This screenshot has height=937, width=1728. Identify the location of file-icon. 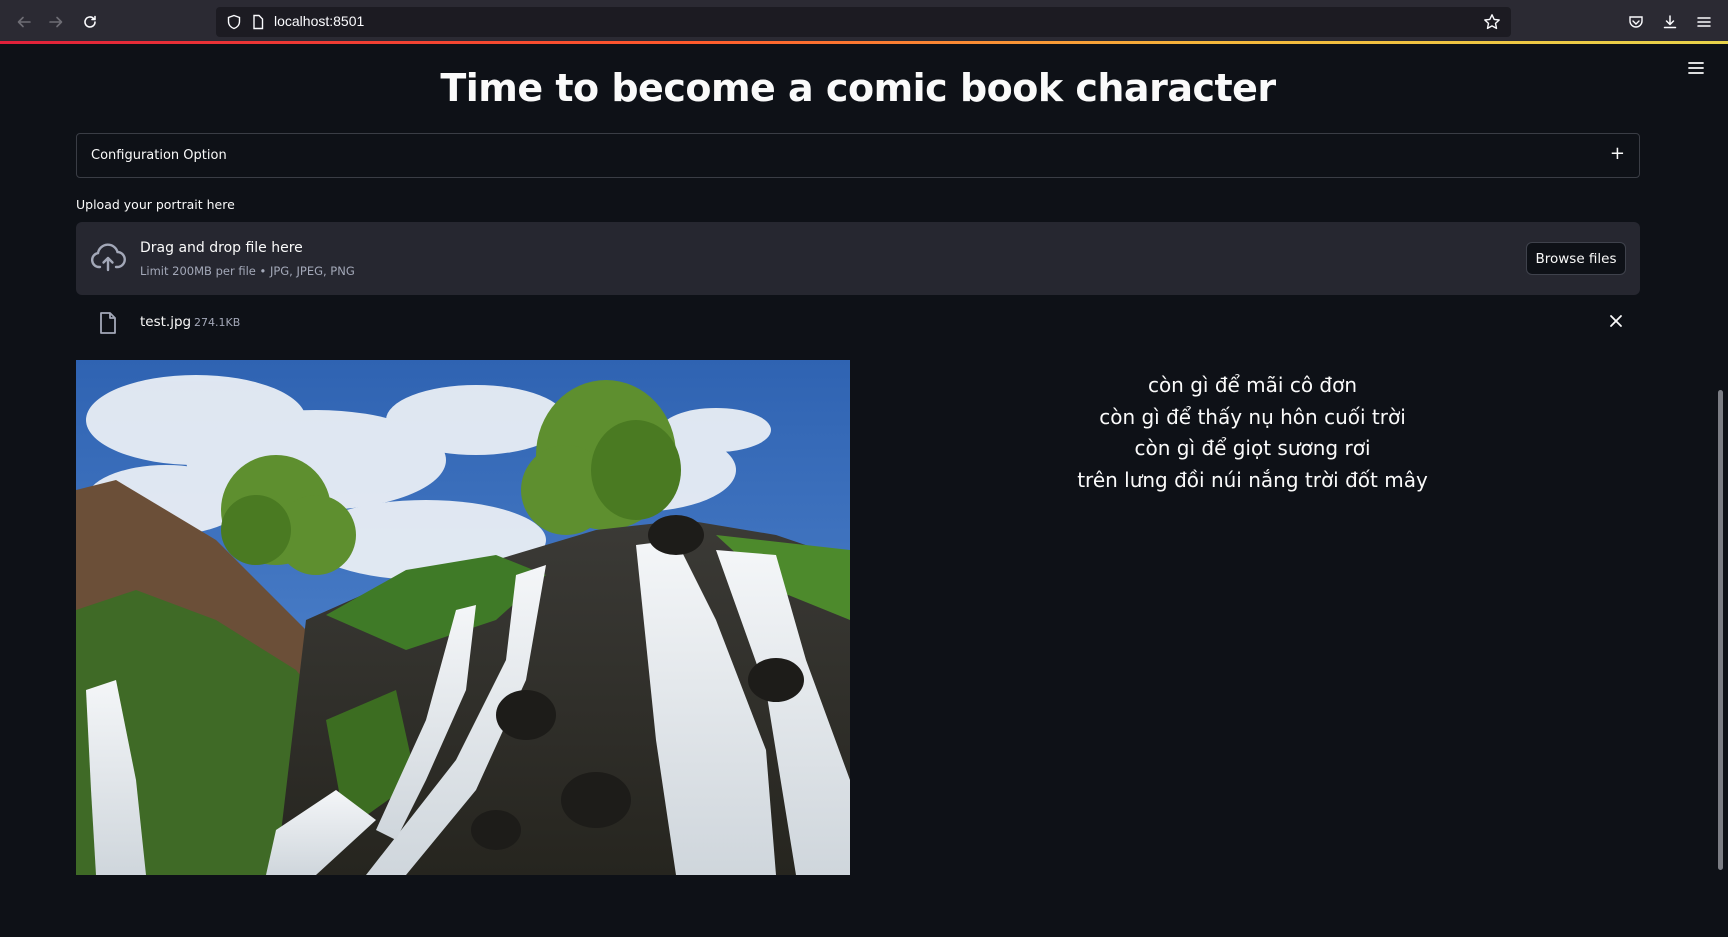
(108, 323).